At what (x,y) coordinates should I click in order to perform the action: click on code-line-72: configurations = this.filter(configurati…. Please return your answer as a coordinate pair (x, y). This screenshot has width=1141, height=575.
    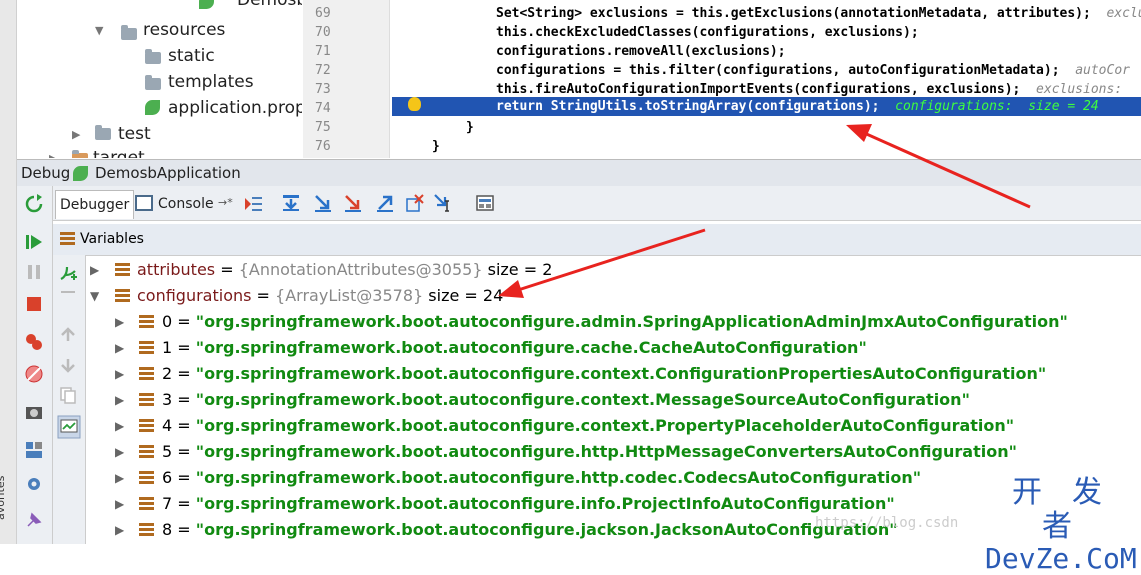
    Looking at the image, I should click on (813, 70).